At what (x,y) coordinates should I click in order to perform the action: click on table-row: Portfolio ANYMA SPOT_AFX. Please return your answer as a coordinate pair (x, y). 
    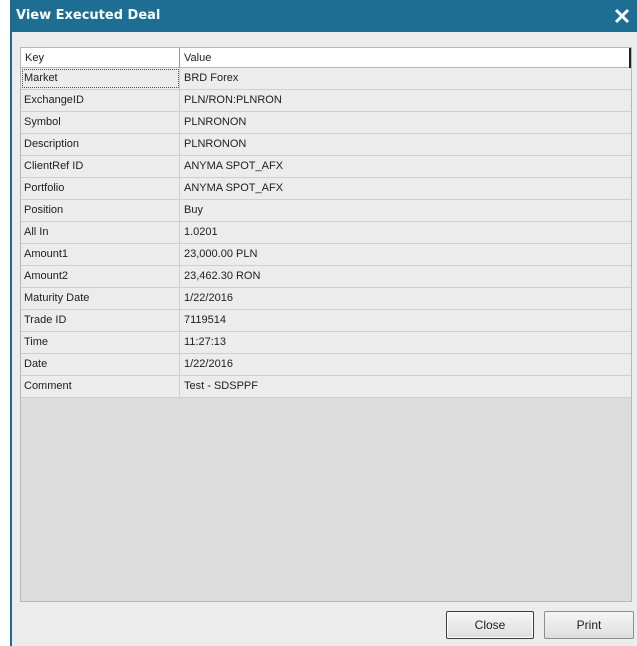
    Looking at the image, I should click on (326, 189).